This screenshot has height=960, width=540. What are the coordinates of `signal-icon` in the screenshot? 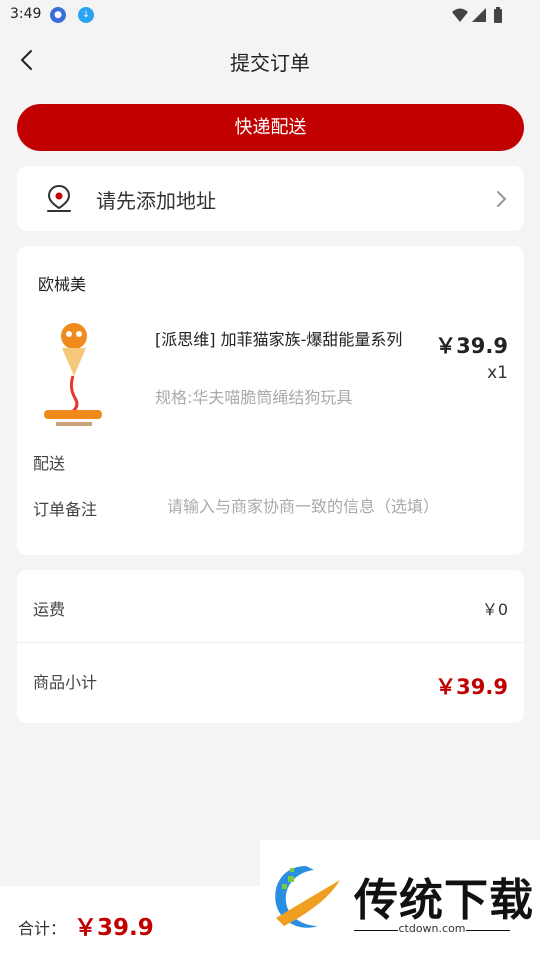 It's located at (479, 15).